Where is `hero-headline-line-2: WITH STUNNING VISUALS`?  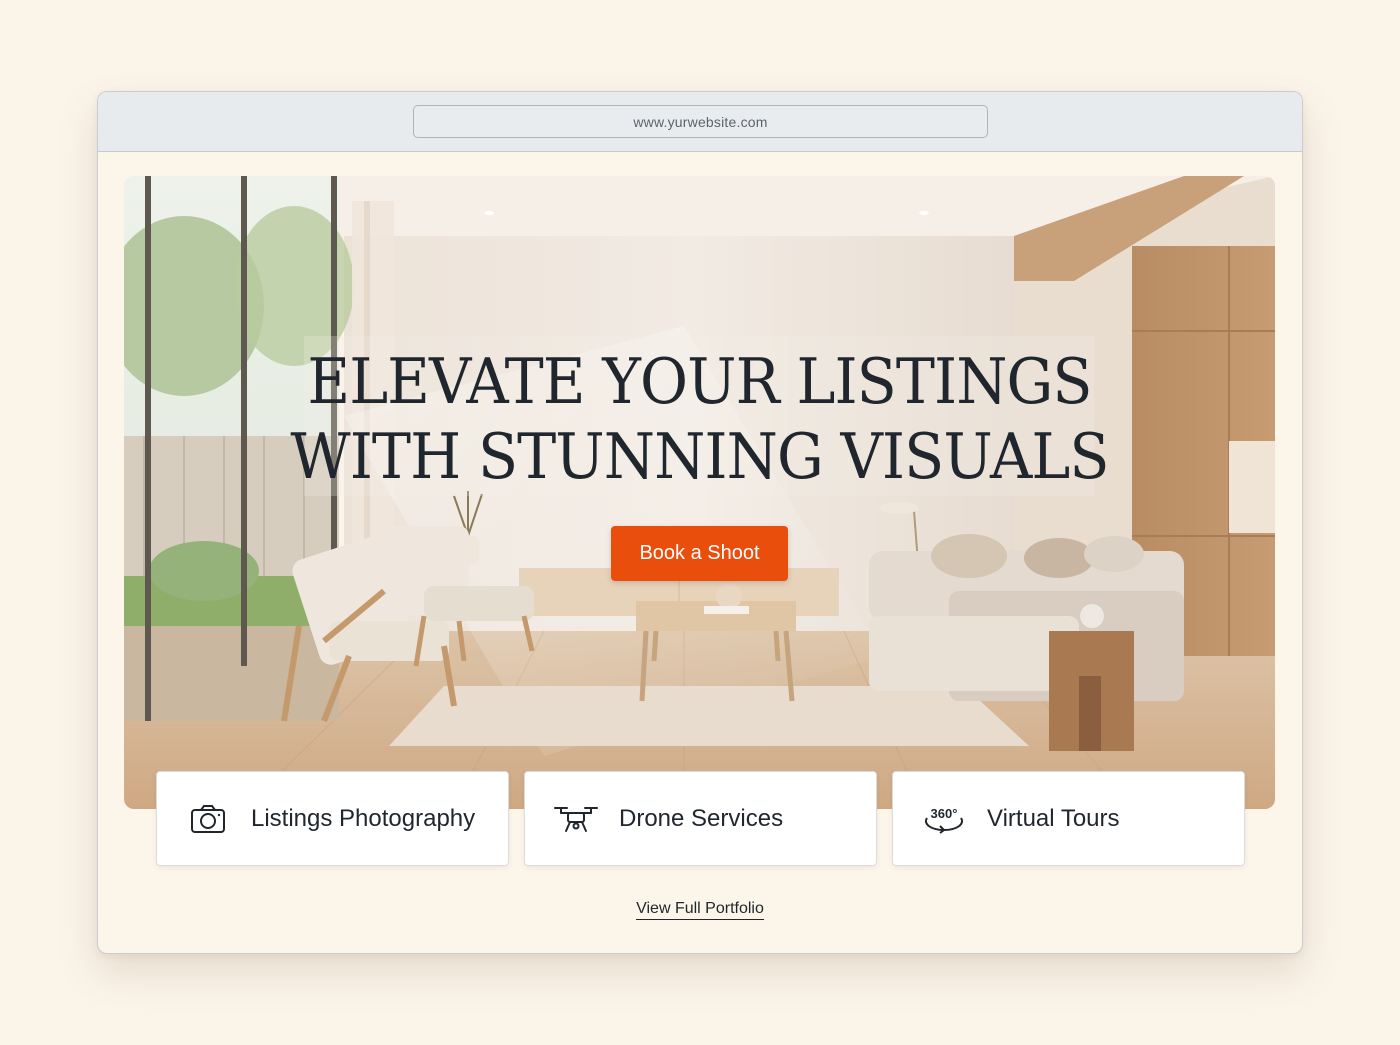
hero-headline-line-2: WITH STUNNING VISUALS is located at coordinates (699, 456).